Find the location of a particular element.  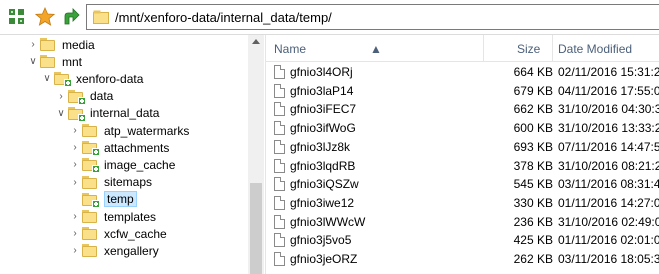

tree-item-xenforo-data: ∨ xenforo-data is located at coordinates (92, 79).